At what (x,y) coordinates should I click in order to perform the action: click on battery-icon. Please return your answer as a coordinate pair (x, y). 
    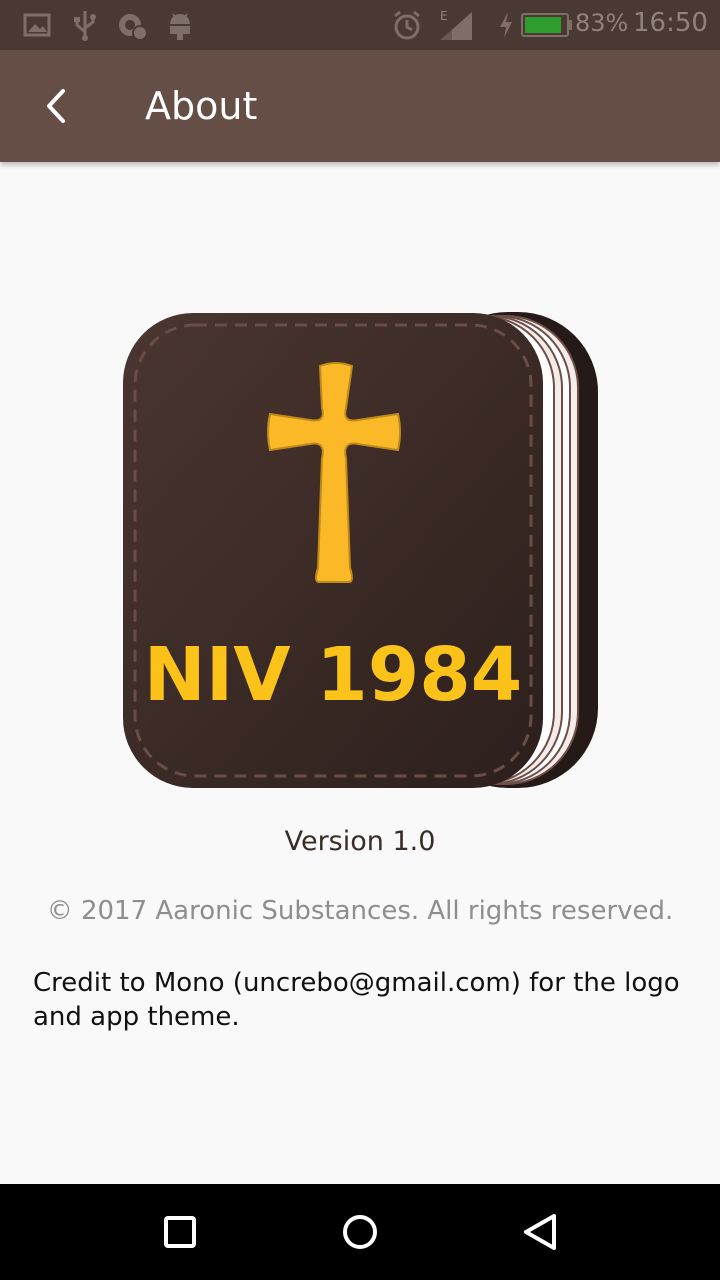
    Looking at the image, I should click on (546, 25).